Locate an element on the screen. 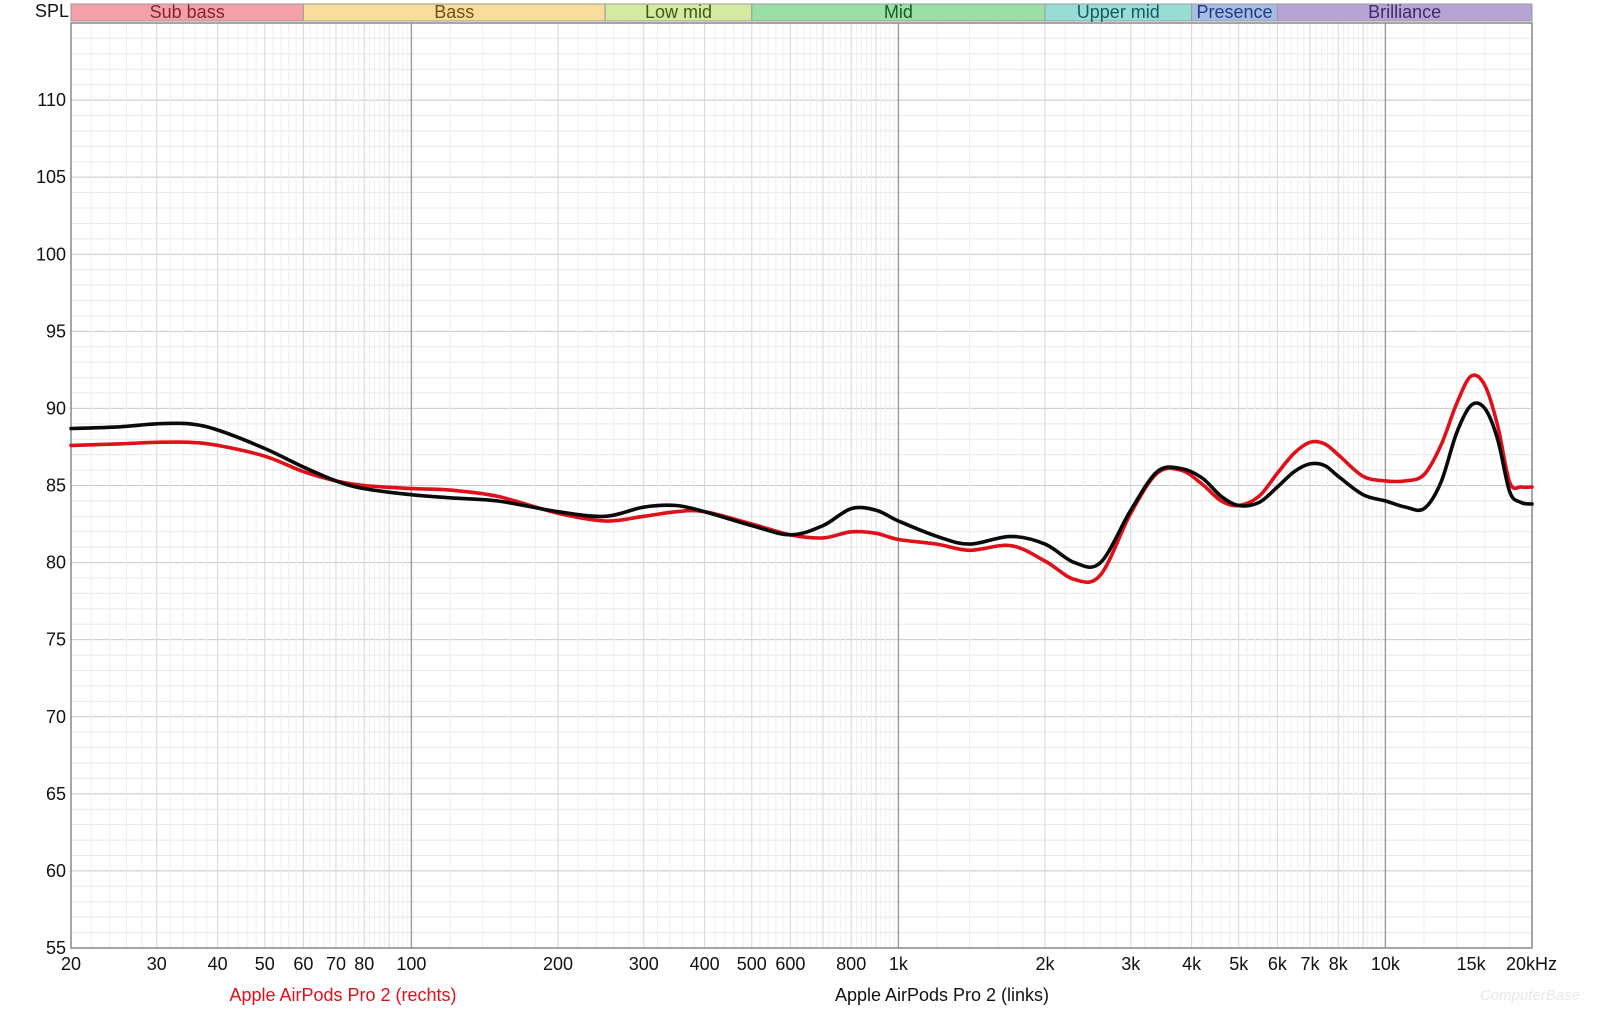  watermark-text: ComputerBase is located at coordinates (1530, 995).